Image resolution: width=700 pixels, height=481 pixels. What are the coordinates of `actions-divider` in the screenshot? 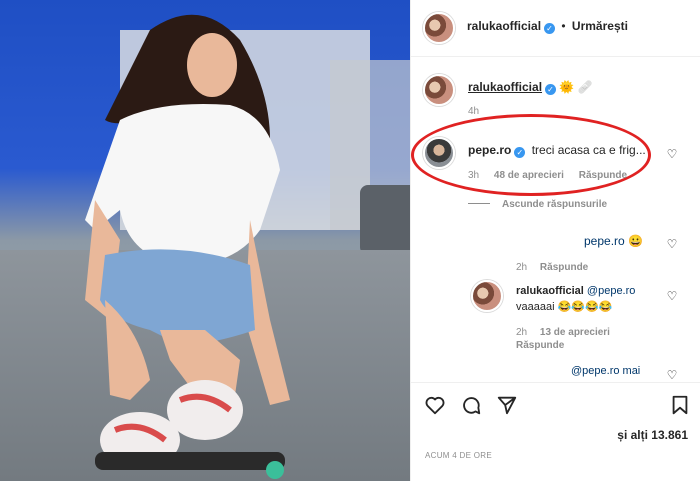 It's located at (555, 382).